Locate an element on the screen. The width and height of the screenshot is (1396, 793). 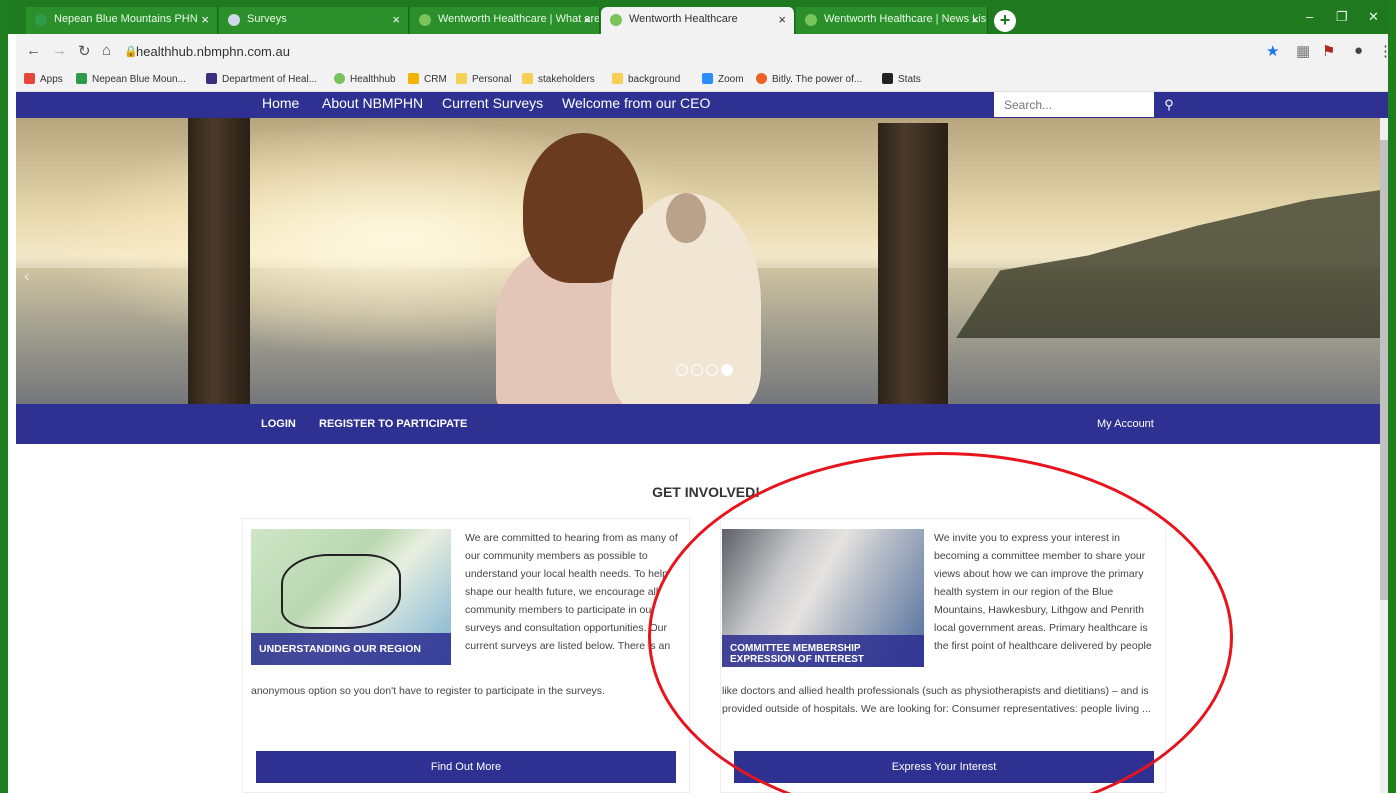
search-icon: ⚲ is located at coordinates (1169, 104).